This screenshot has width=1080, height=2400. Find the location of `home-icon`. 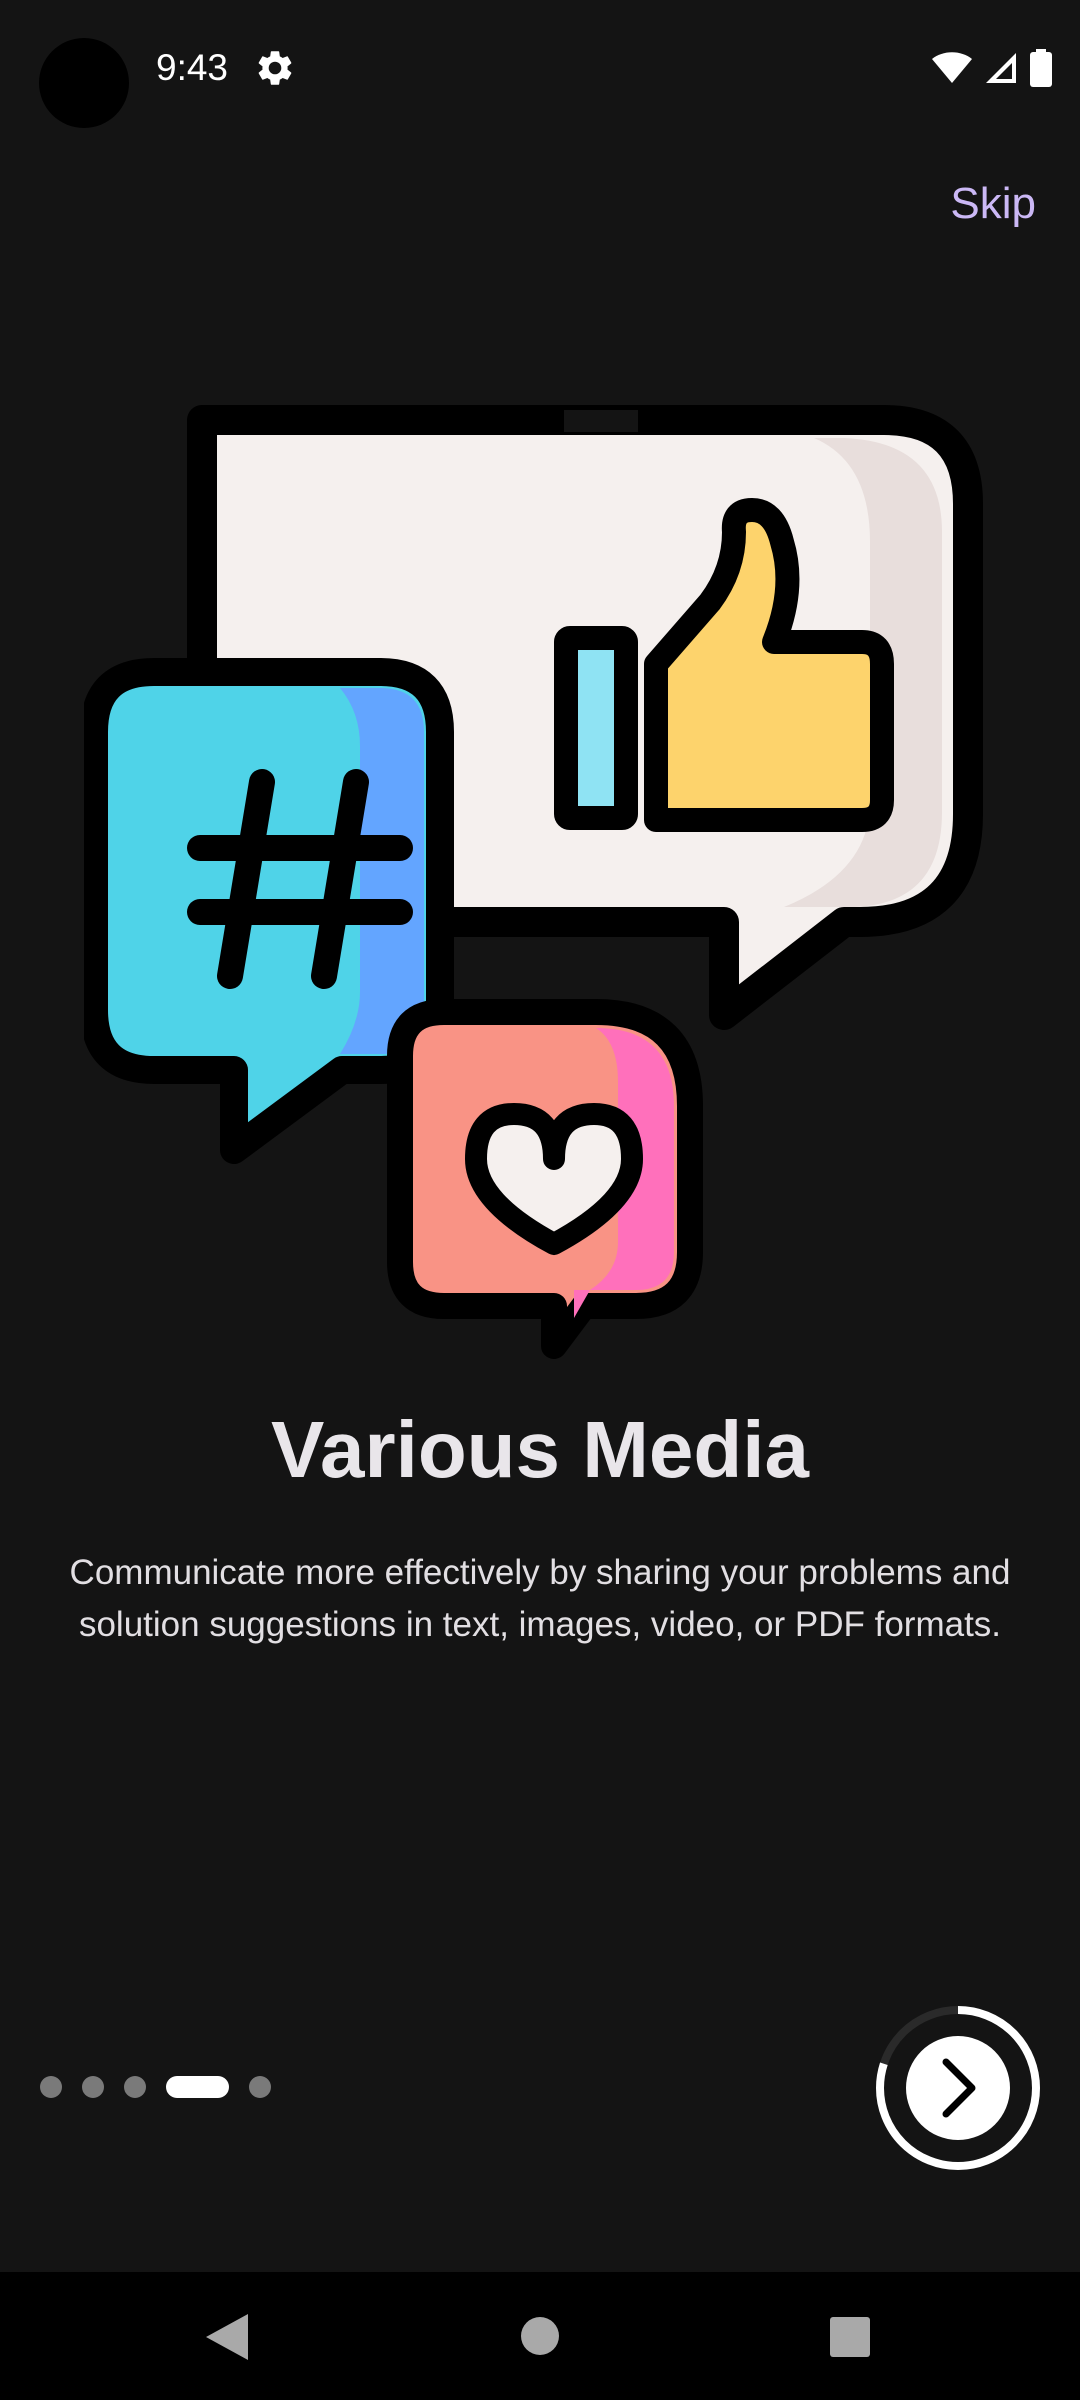

home-icon is located at coordinates (540, 2336).